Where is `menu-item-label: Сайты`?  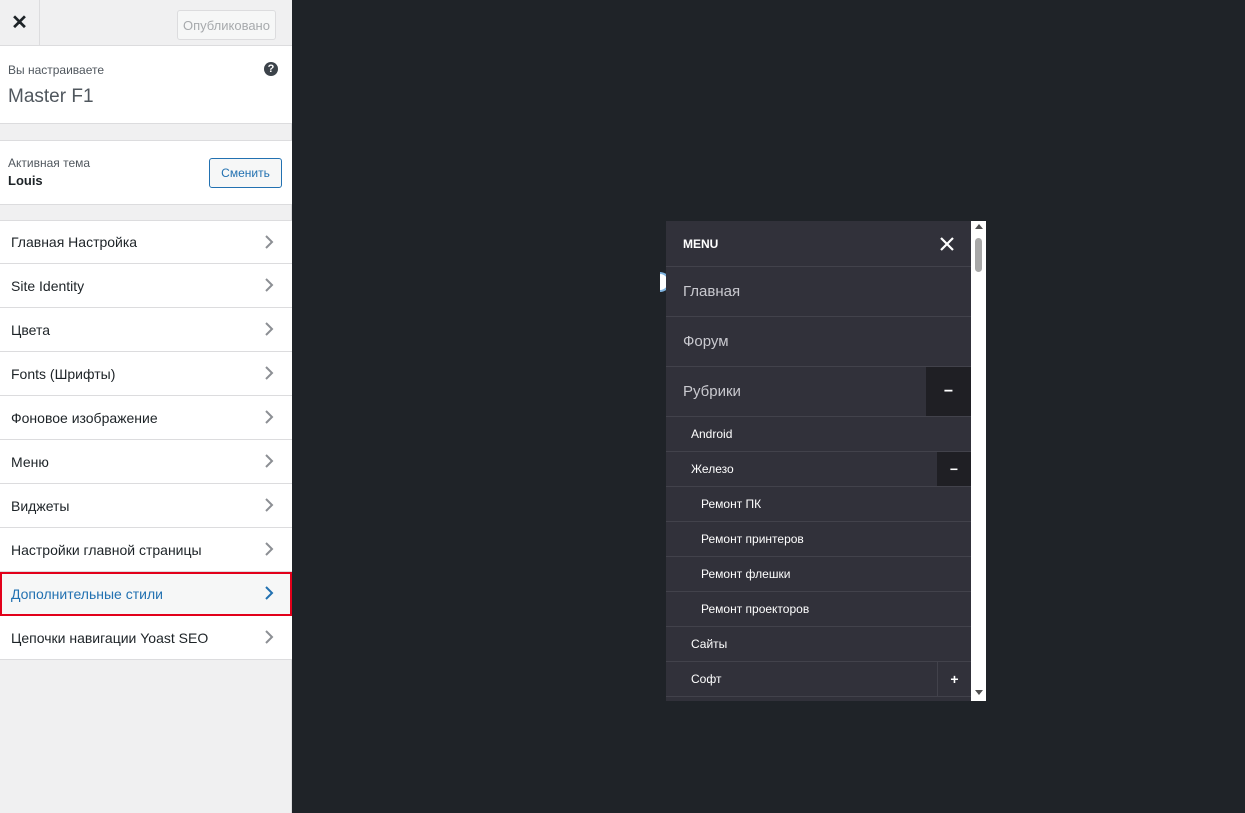
menu-item-label: Сайты is located at coordinates (709, 644).